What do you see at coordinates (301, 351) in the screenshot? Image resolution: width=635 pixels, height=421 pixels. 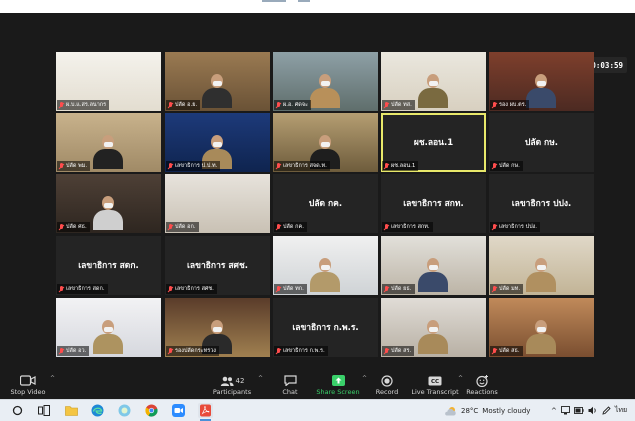 I see `participant-name-label: เลขาธิการ ก.พ.ร.` at bounding box center [301, 351].